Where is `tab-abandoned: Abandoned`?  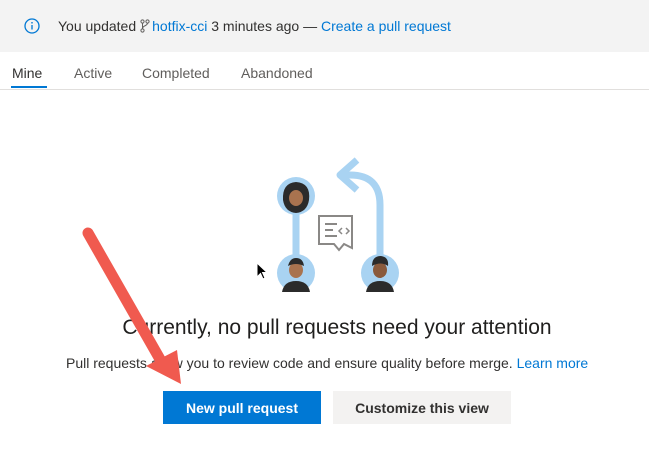
tab-abandoned: Abandoned is located at coordinates (277, 73).